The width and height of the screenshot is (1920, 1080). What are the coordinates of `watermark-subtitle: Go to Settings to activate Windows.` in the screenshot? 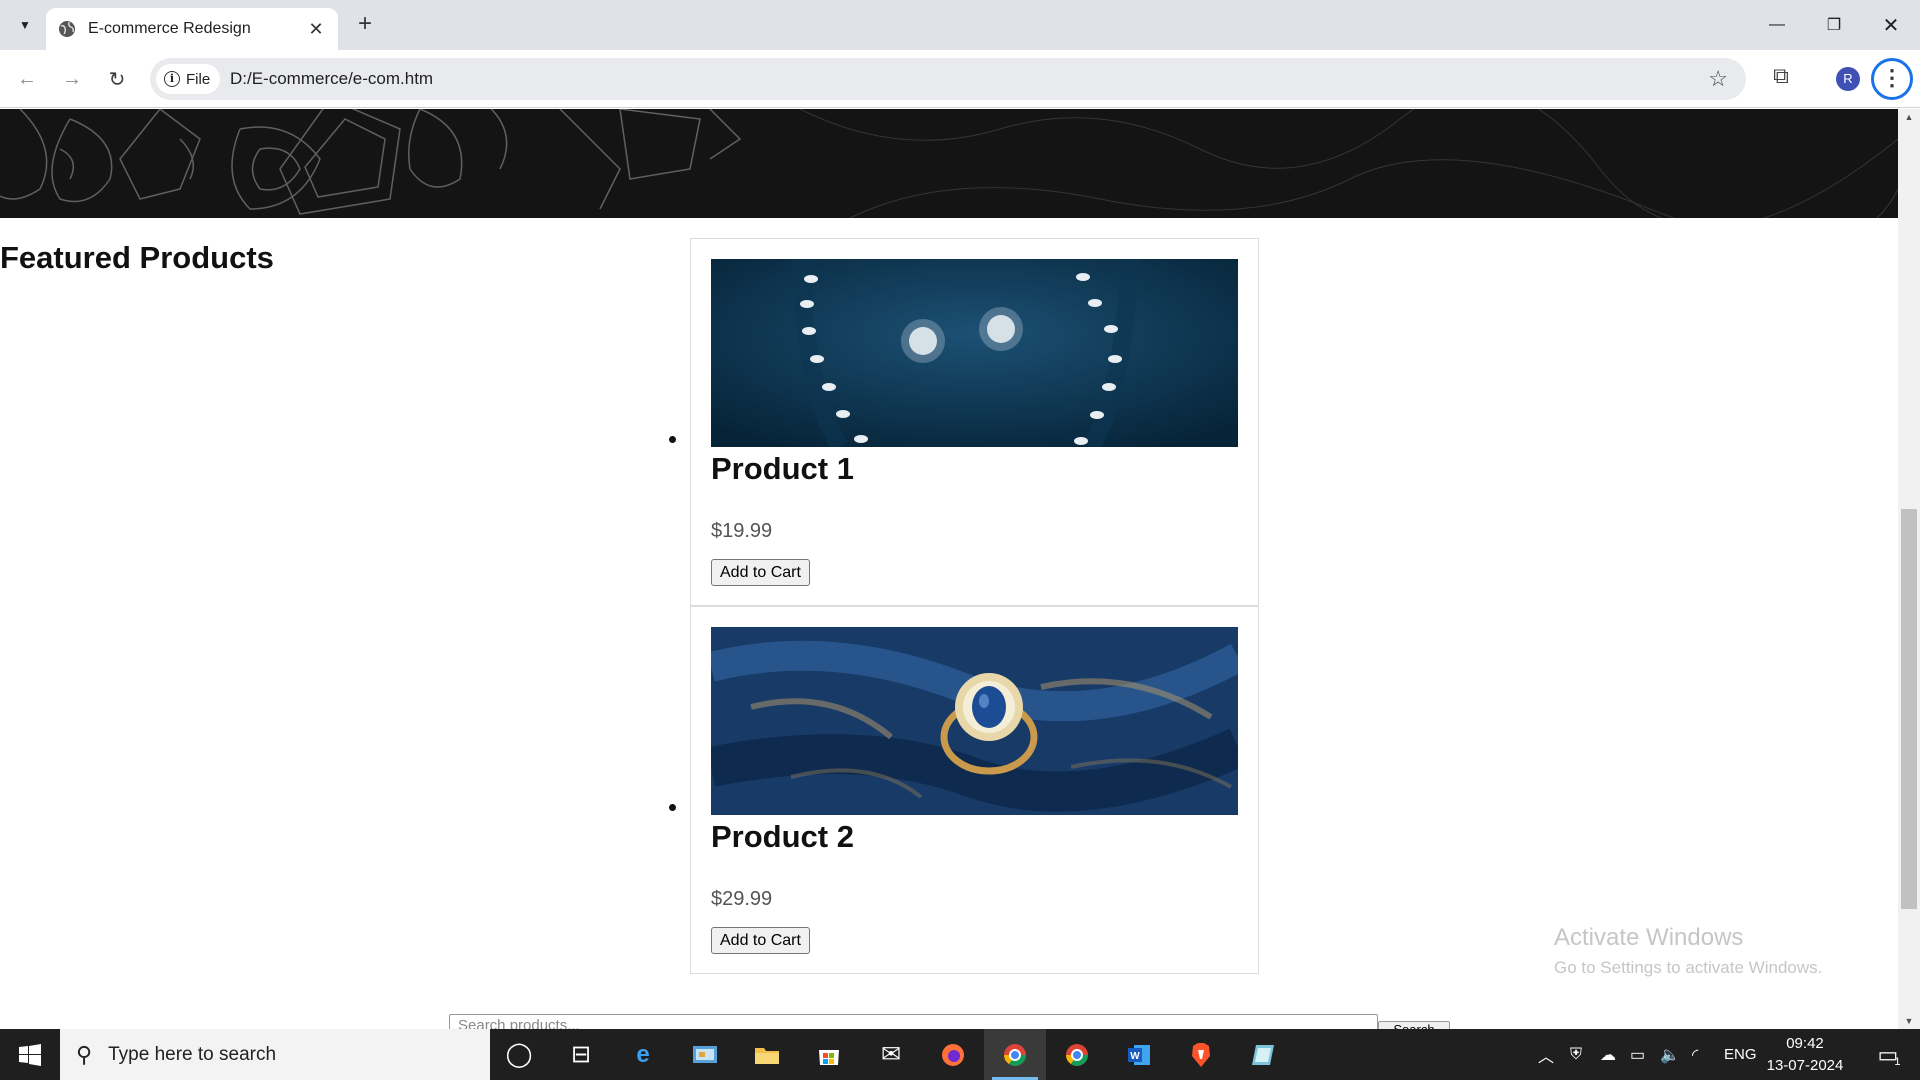 It's located at (1688, 967).